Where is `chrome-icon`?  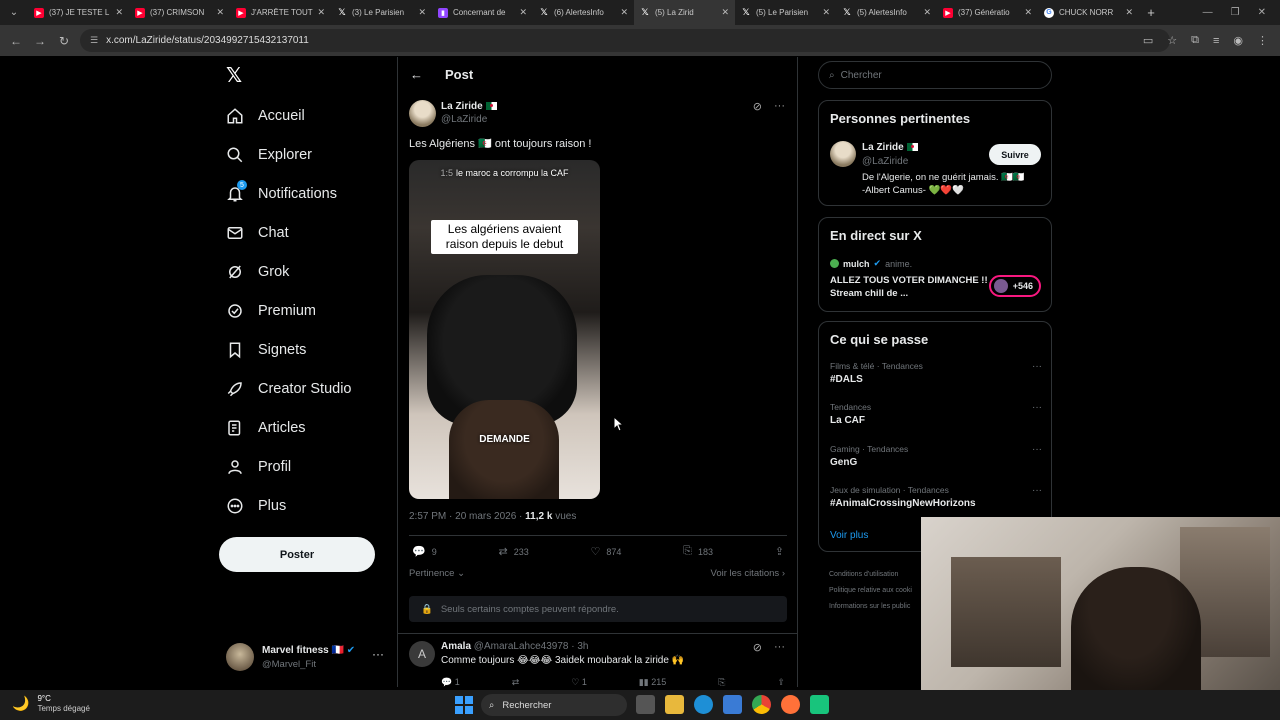
chrome-icon is located at coordinates (761, 704).